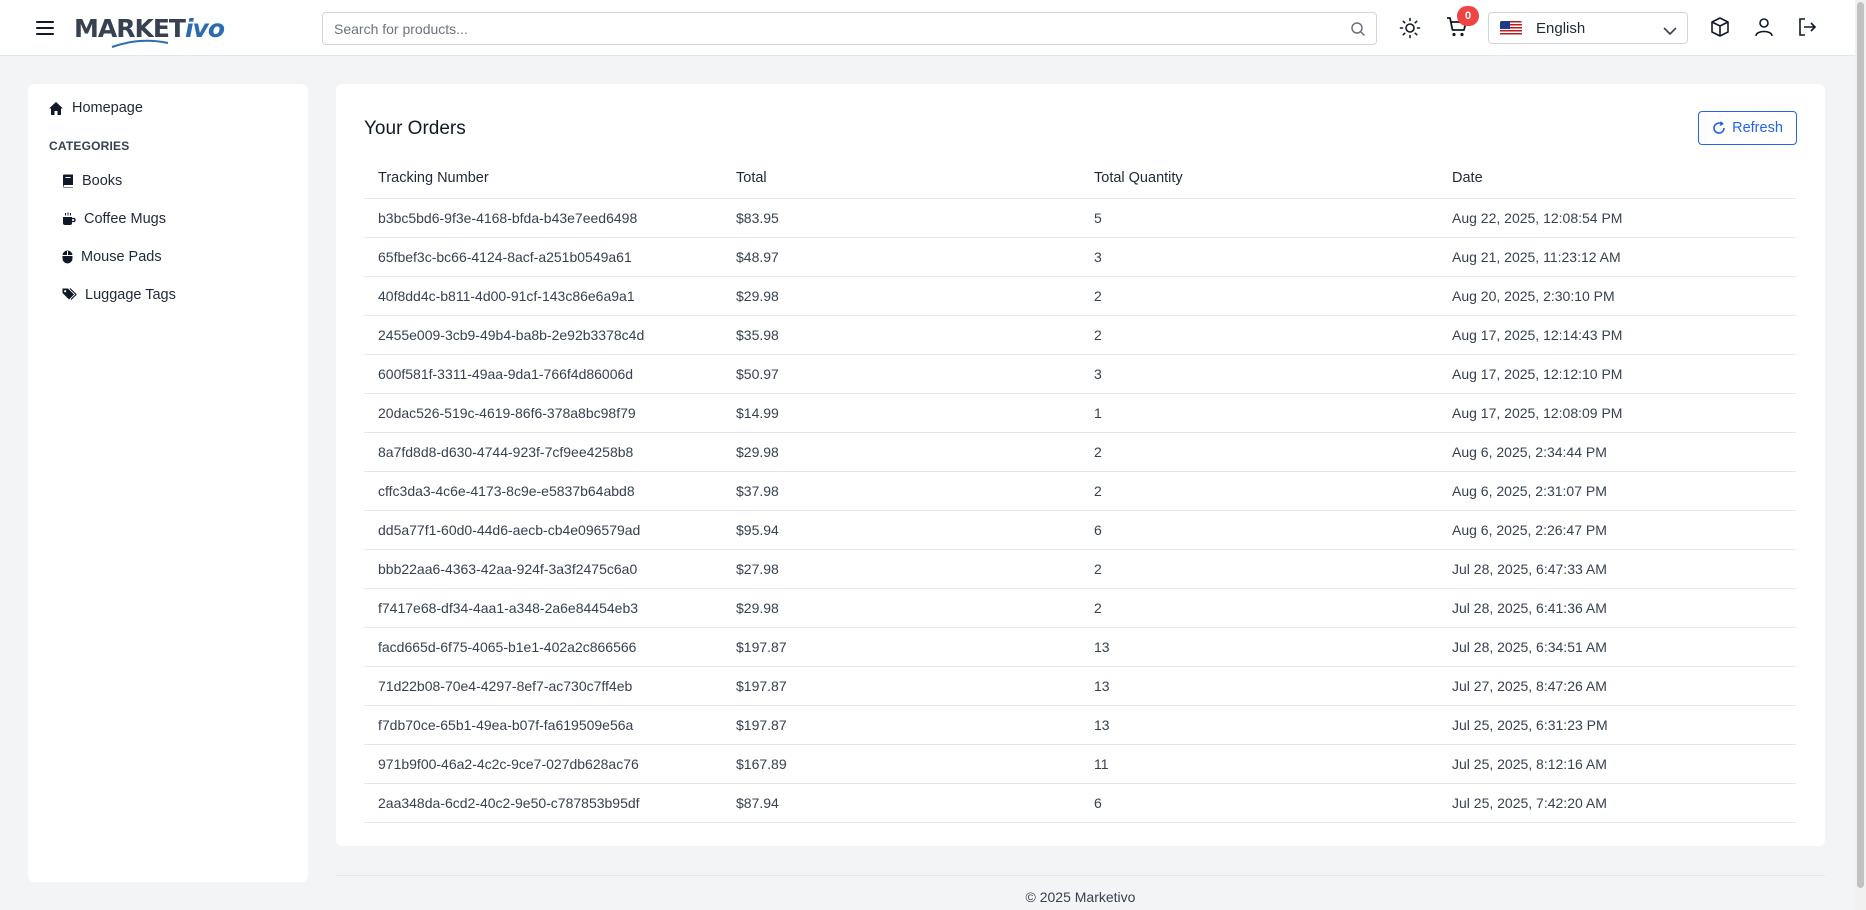  What do you see at coordinates (1617, 491) in the screenshot?
I see `cell-date: Aug 6, 2025, 2:31:07 PM` at bounding box center [1617, 491].